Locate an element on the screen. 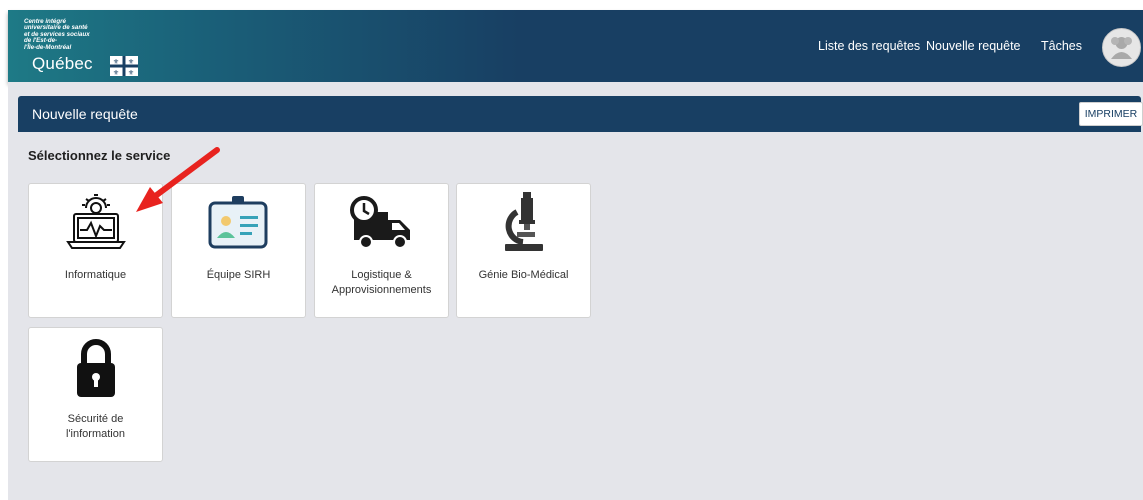 The image size is (1143, 500). lock-icon is located at coordinates (96, 368).